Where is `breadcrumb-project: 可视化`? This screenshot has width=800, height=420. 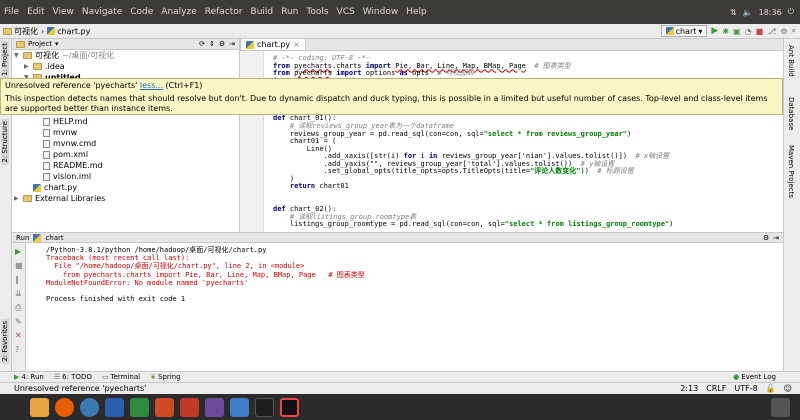
breadcrumb-project: 可视化 is located at coordinates (20, 31).